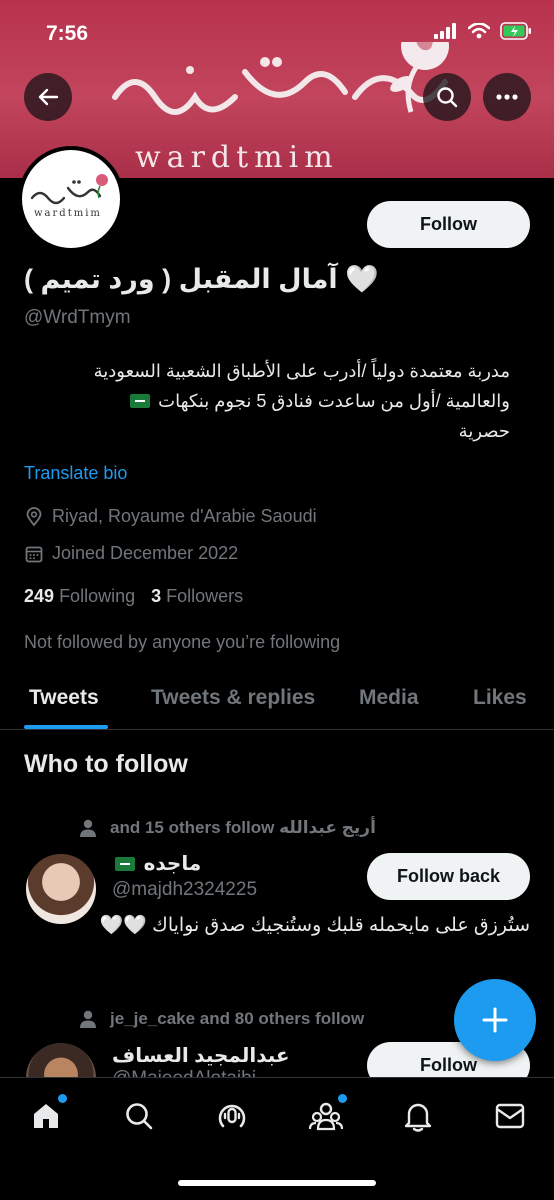  I want to click on nav-spaces, so click(232, 1116).